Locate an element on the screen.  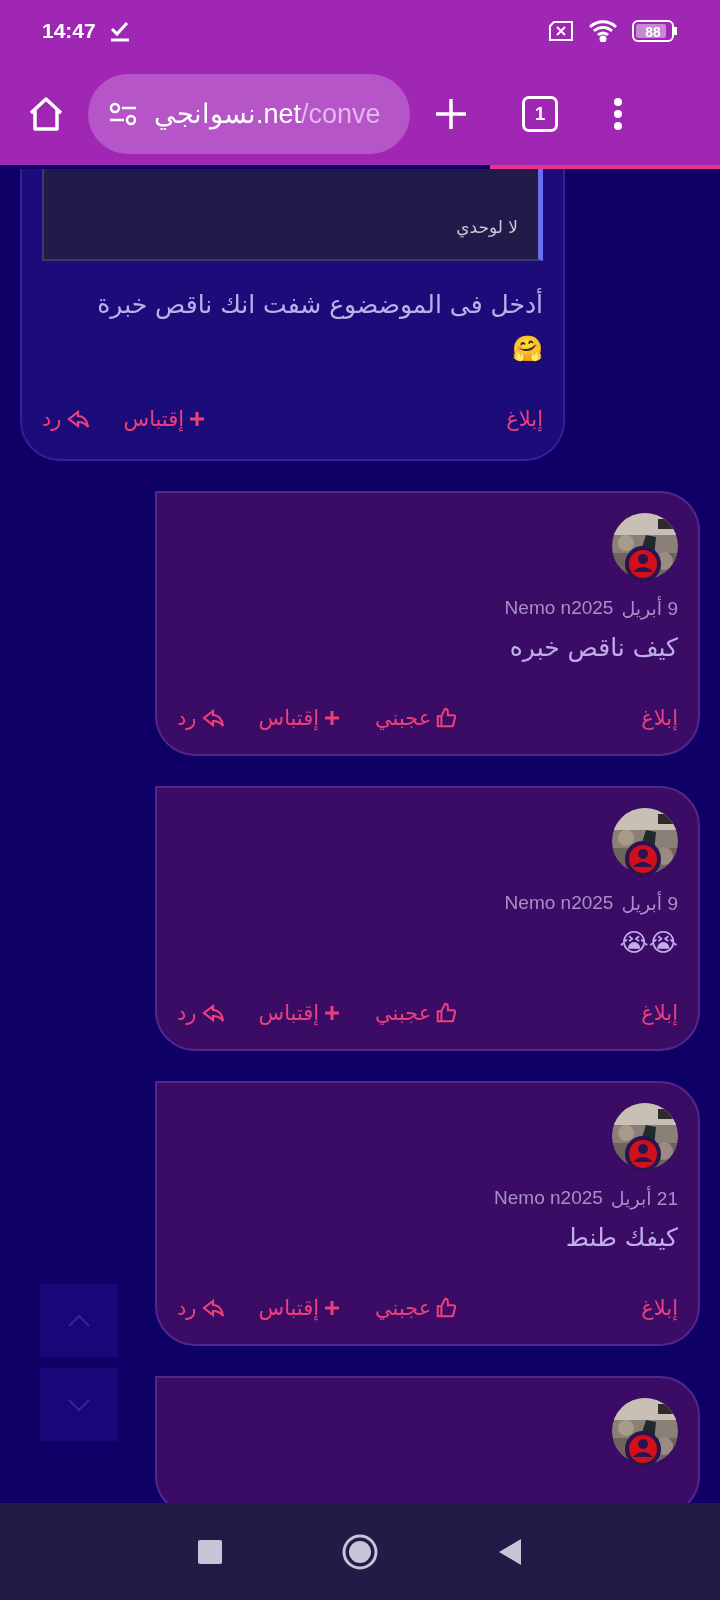
clock: 14:47 is located at coordinates (69, 31).